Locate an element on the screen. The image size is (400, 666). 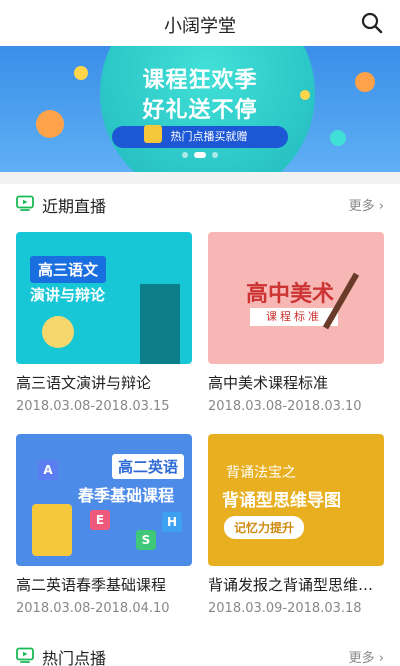
podium-icon is located at coordinates (160, 324).